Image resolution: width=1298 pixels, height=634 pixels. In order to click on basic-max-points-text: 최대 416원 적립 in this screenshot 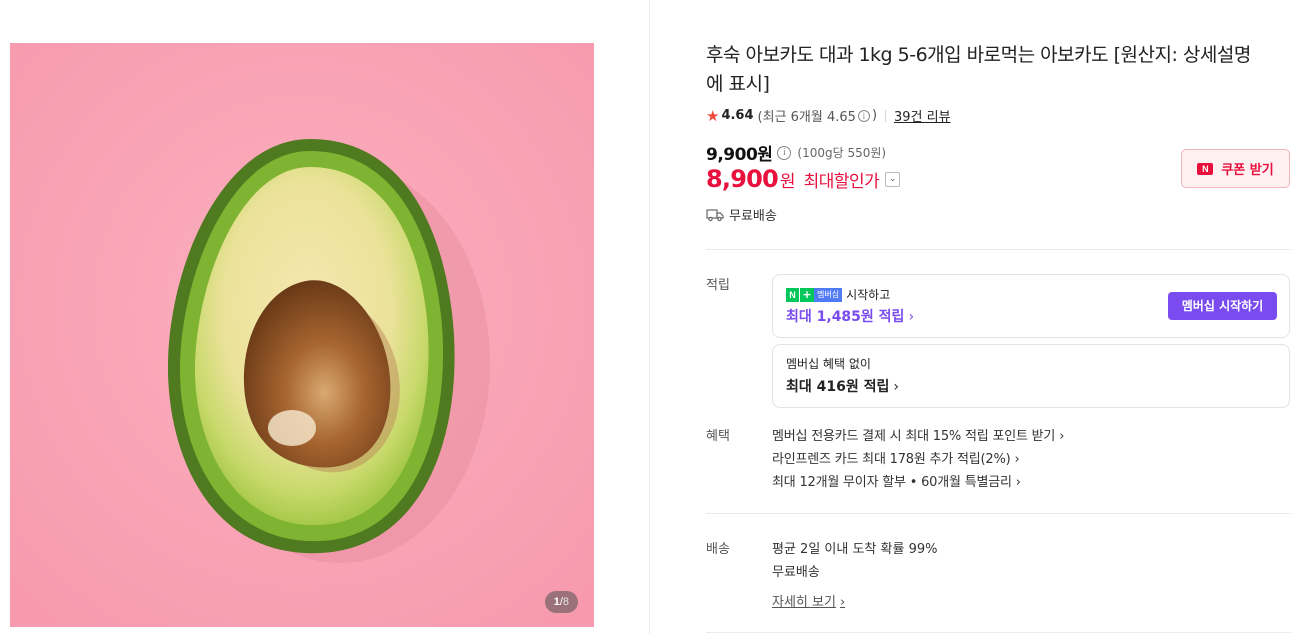, I will do `click(838, 387)`.